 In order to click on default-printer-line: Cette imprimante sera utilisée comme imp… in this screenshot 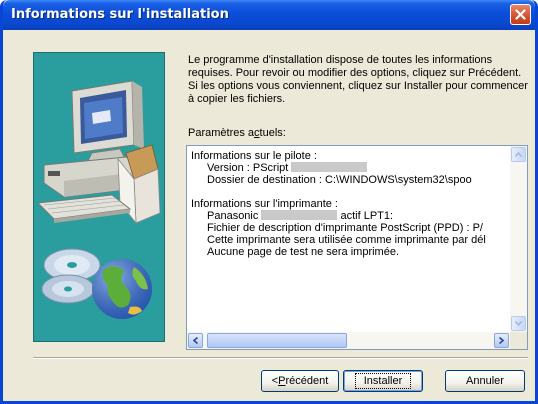, I will do `click(346, 240)`.